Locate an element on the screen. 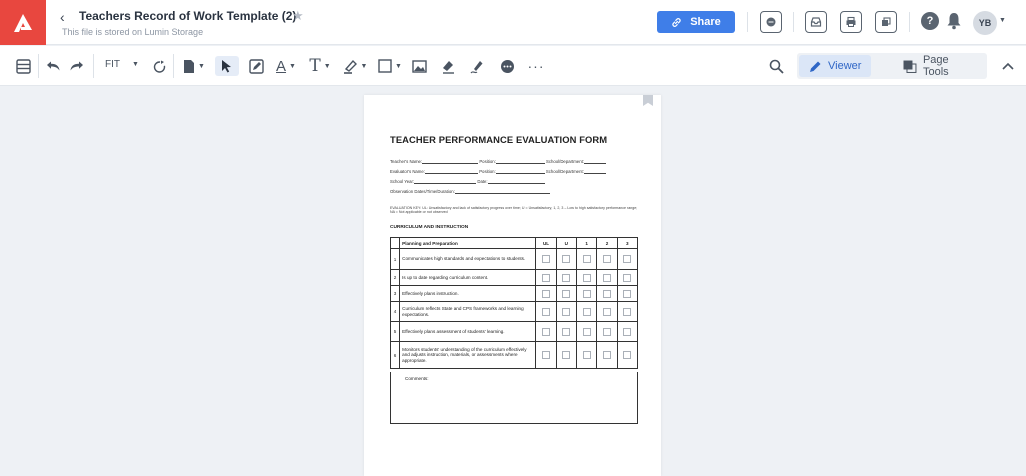 The width and height of the screenshot is (1026, 476). back-icon: ‹ is located at coordinates (62, 17).